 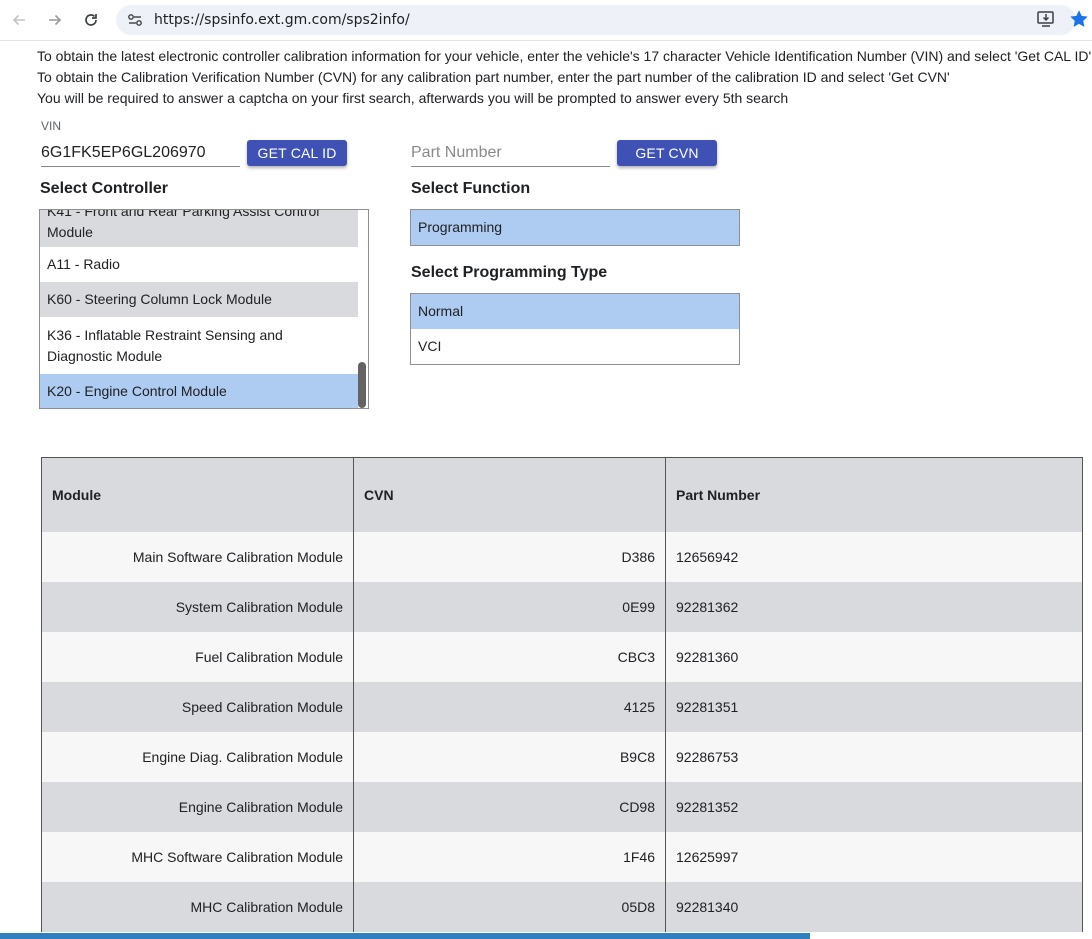 What do you see at coordinates (510, 153) in the screenshot?
I see `part-number-input` at bounding box center [510, 153].